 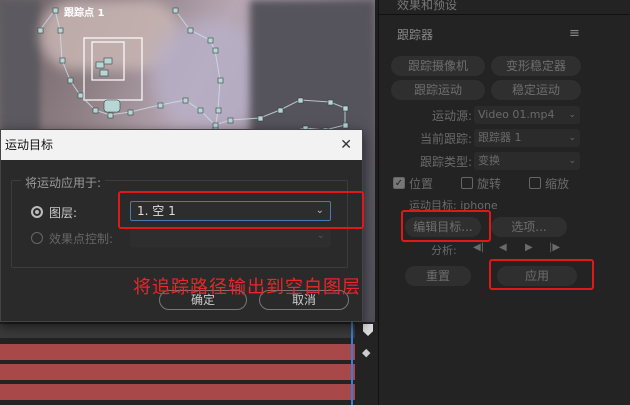 What do you see at coordinates (536, 90) in the screenshot?
I see `stabilize-motion-button: 稳定运动` at bounding box center [536, 90].